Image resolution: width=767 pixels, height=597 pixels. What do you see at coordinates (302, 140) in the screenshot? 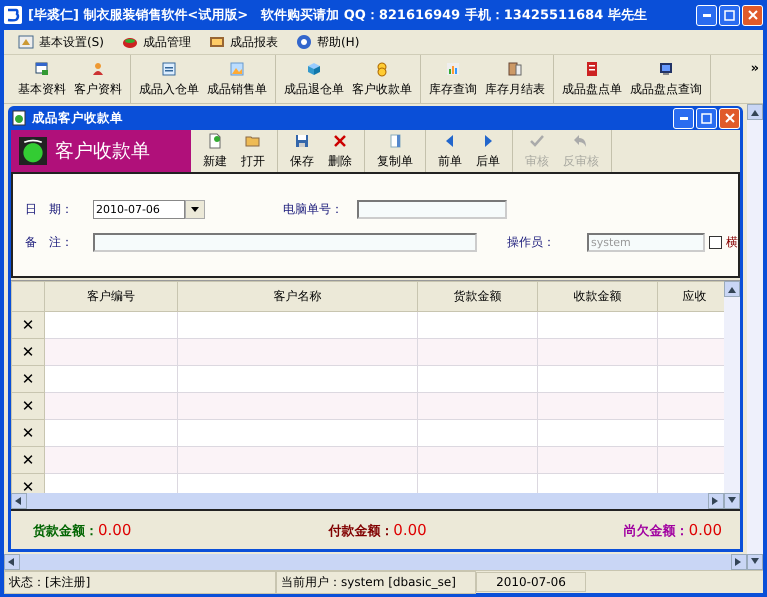
I see `save-icon` at bounding box center [302, 140].